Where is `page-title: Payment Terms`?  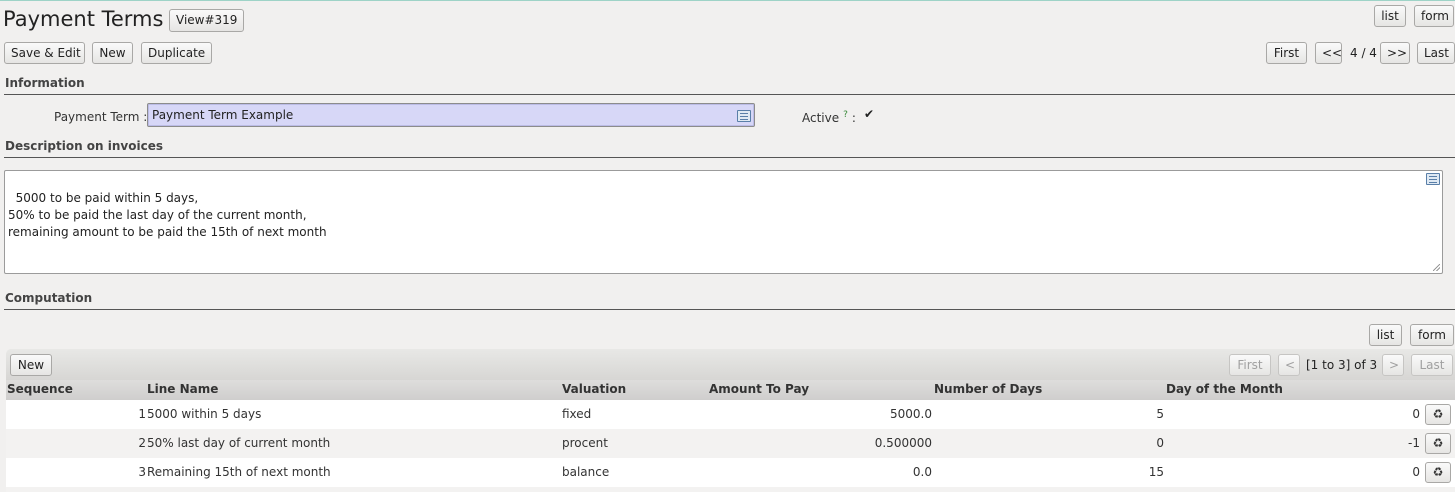
page-title: Payment Terms is located at coordinates (83, 19).